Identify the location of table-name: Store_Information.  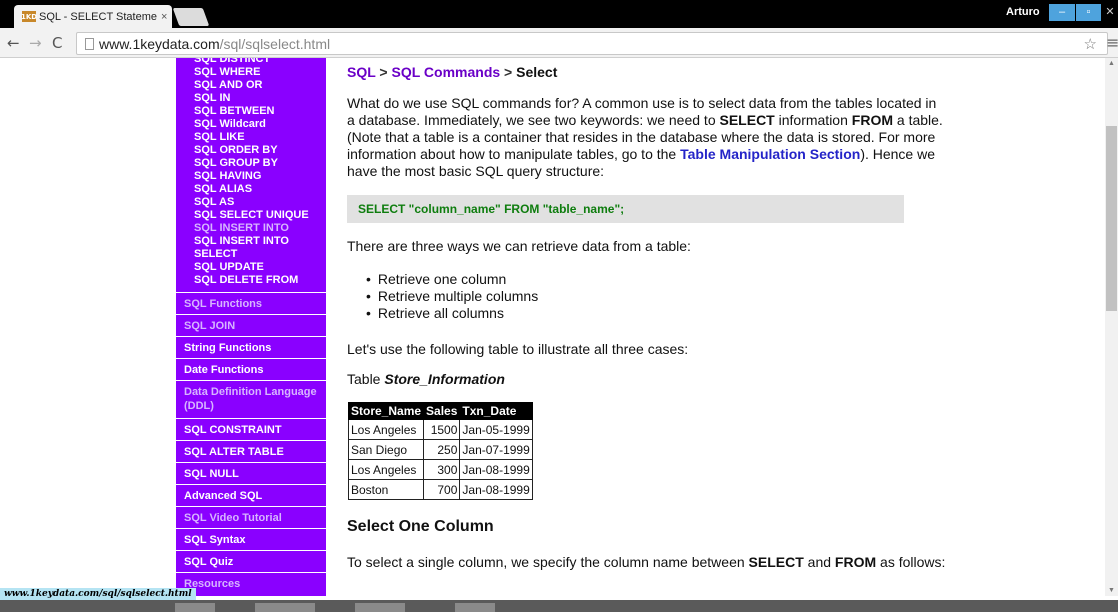
(444, 379).